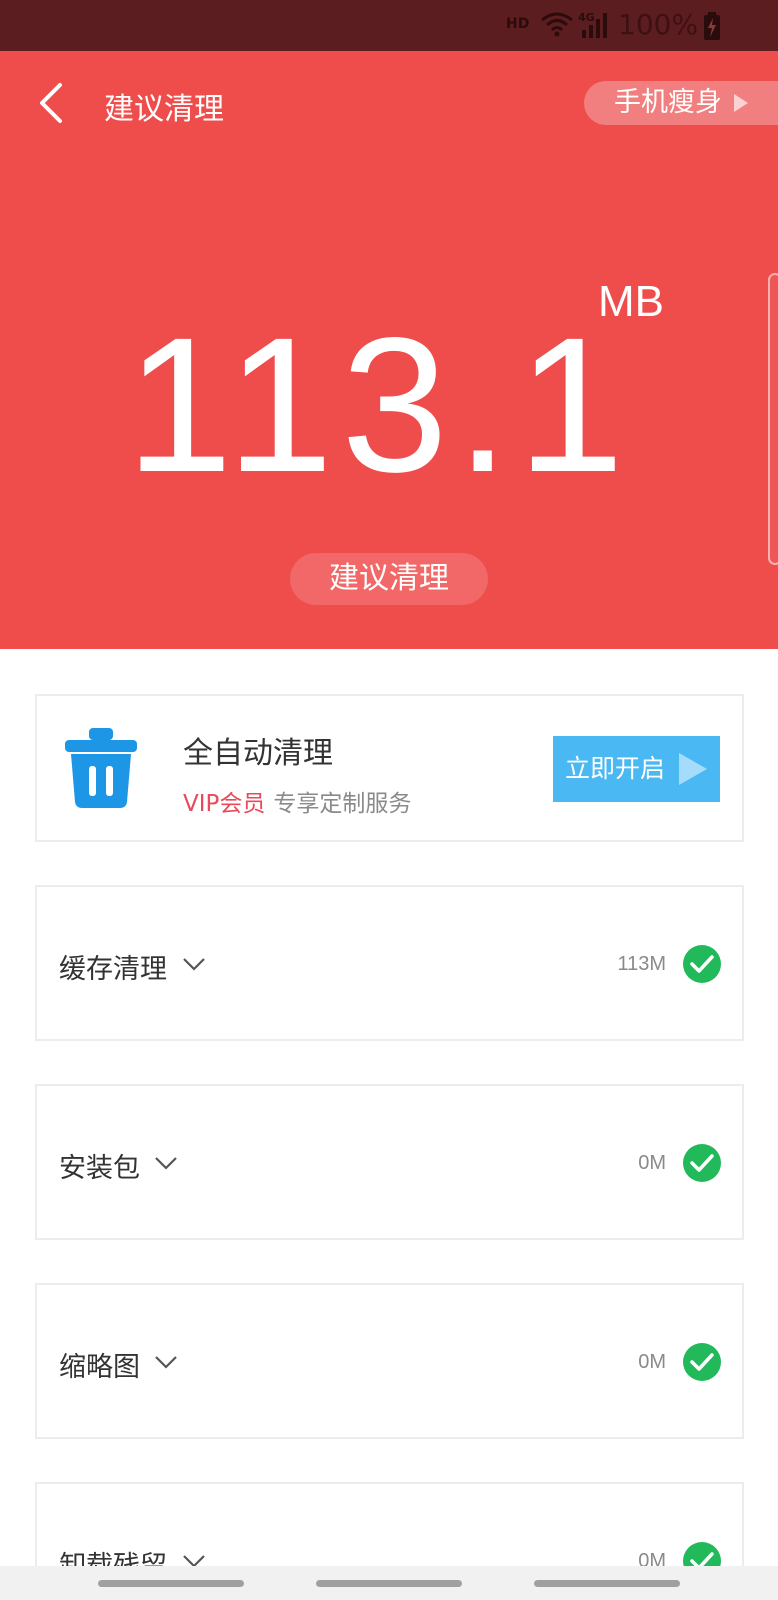  What do you see at coordinates (389, 1162) in the screenshot?
I see `category-install-packages: 安装包 0M` at bounding box center [389, 1162].